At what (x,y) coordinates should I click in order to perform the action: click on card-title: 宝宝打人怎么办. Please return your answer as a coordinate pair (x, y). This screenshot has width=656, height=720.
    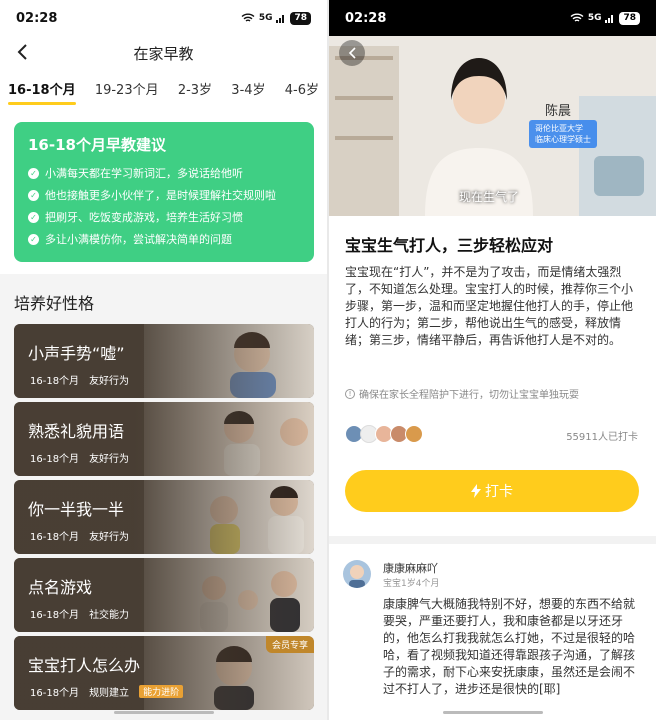
    Looking at the image, I should click on (84, 665).